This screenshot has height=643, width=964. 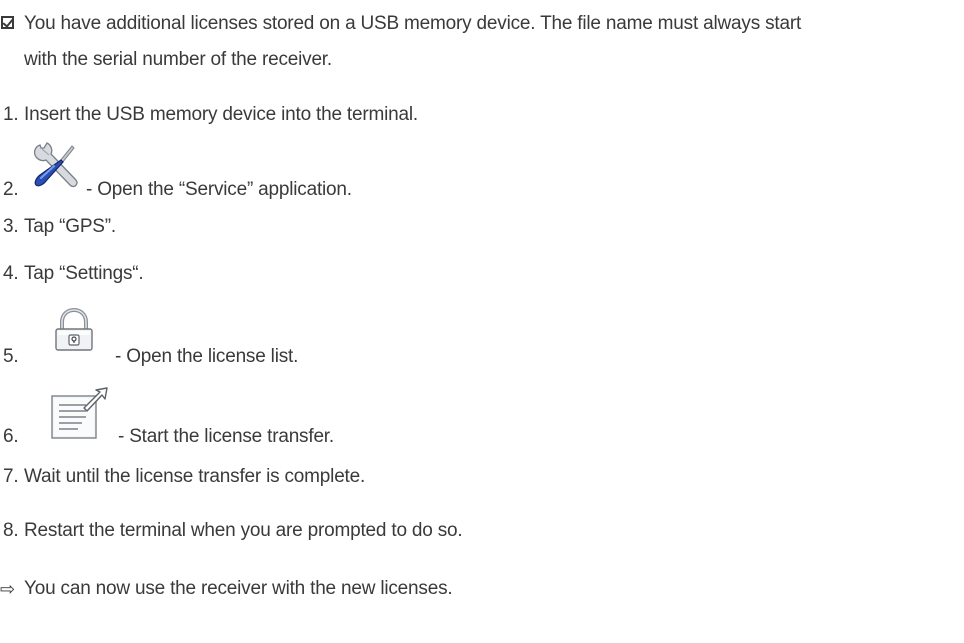 I want to click on step-text: - Start the license transfer., so click(x=226, y=436).